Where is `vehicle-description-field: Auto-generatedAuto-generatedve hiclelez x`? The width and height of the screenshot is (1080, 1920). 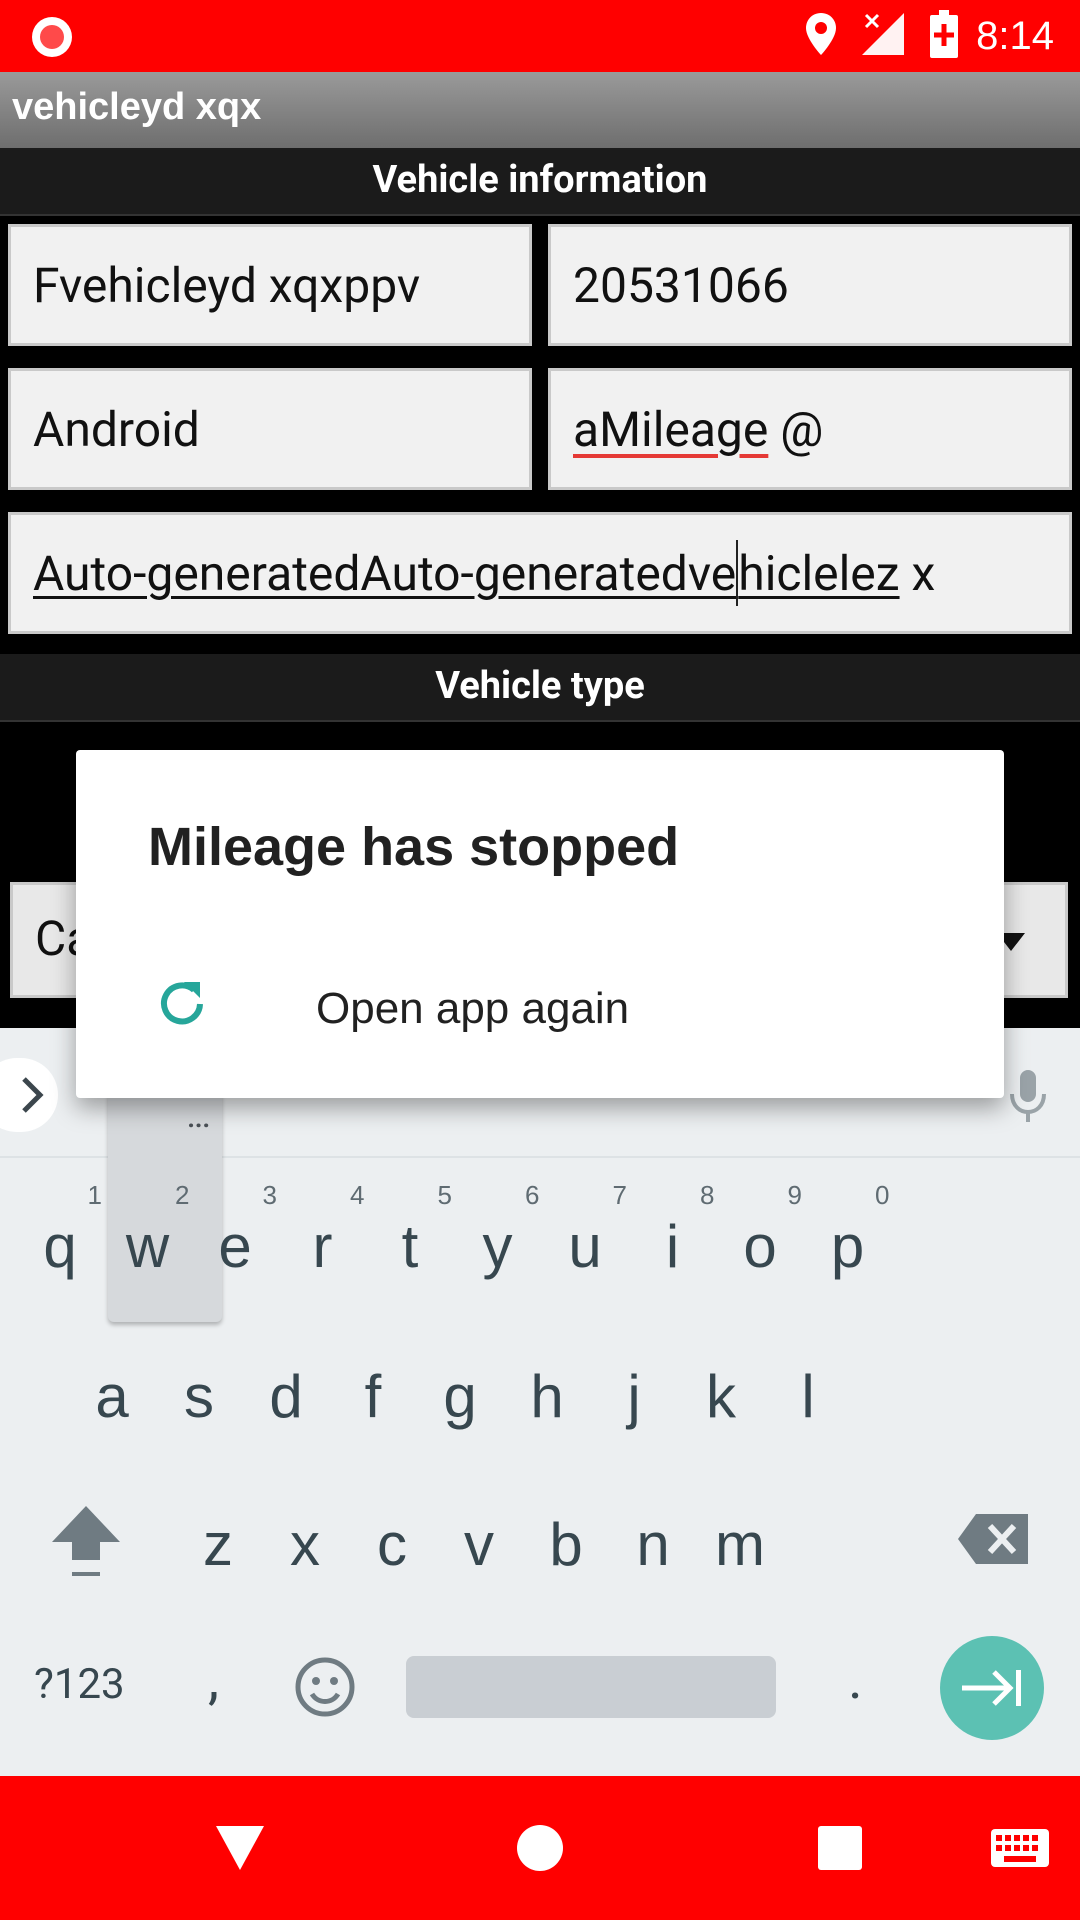 vehicle-description-field: Auto-generatedAuto-generatedve hiclelez x is located at coordinates (540, 573).